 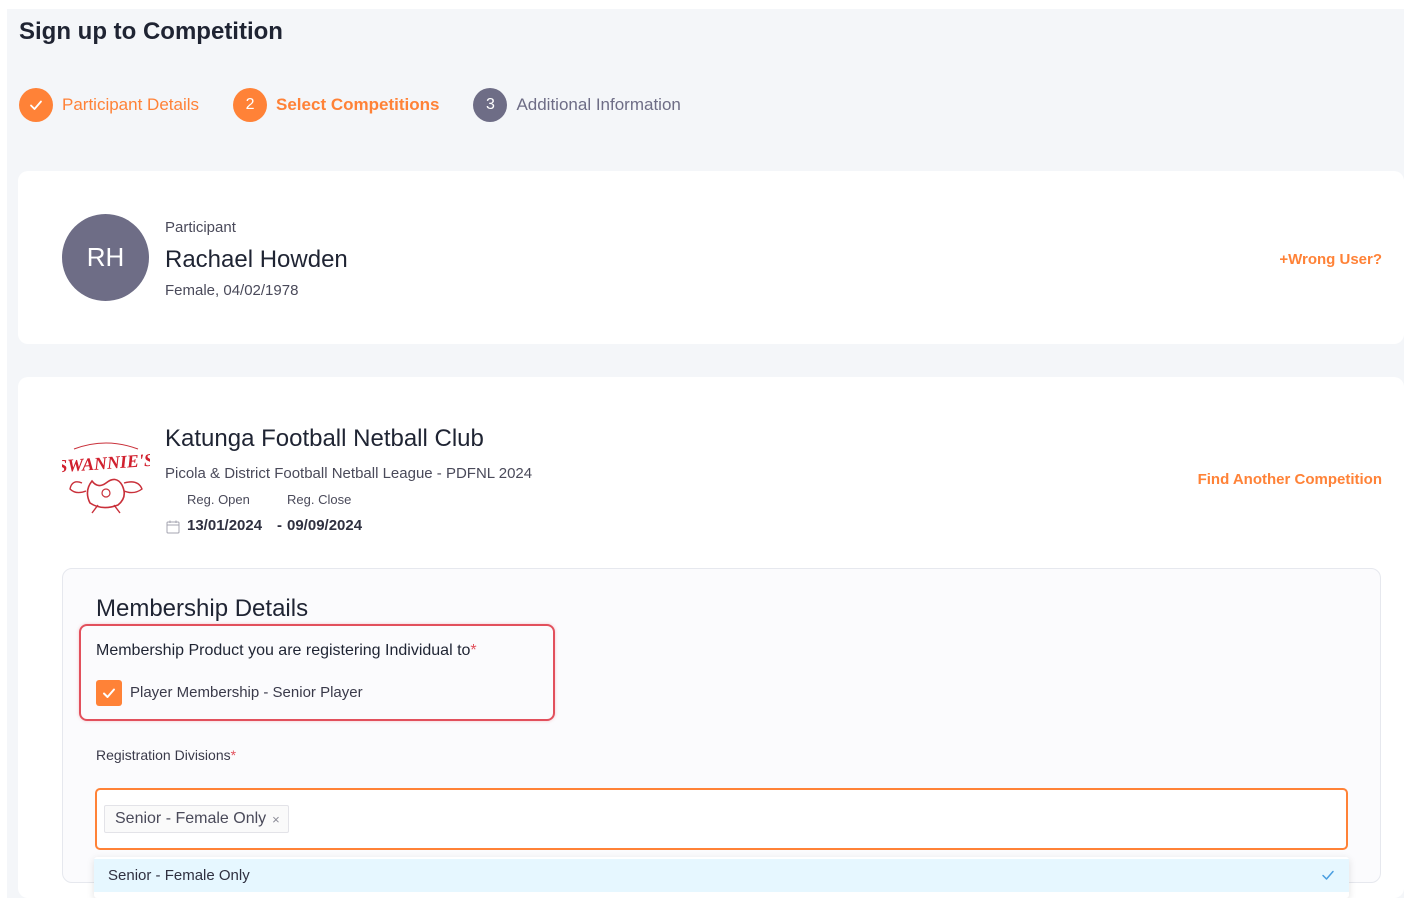 What do you see at coordinates (200, 227) in the screenshot?
I see `participant-caption: Participant` at bounding box center [200, 227].